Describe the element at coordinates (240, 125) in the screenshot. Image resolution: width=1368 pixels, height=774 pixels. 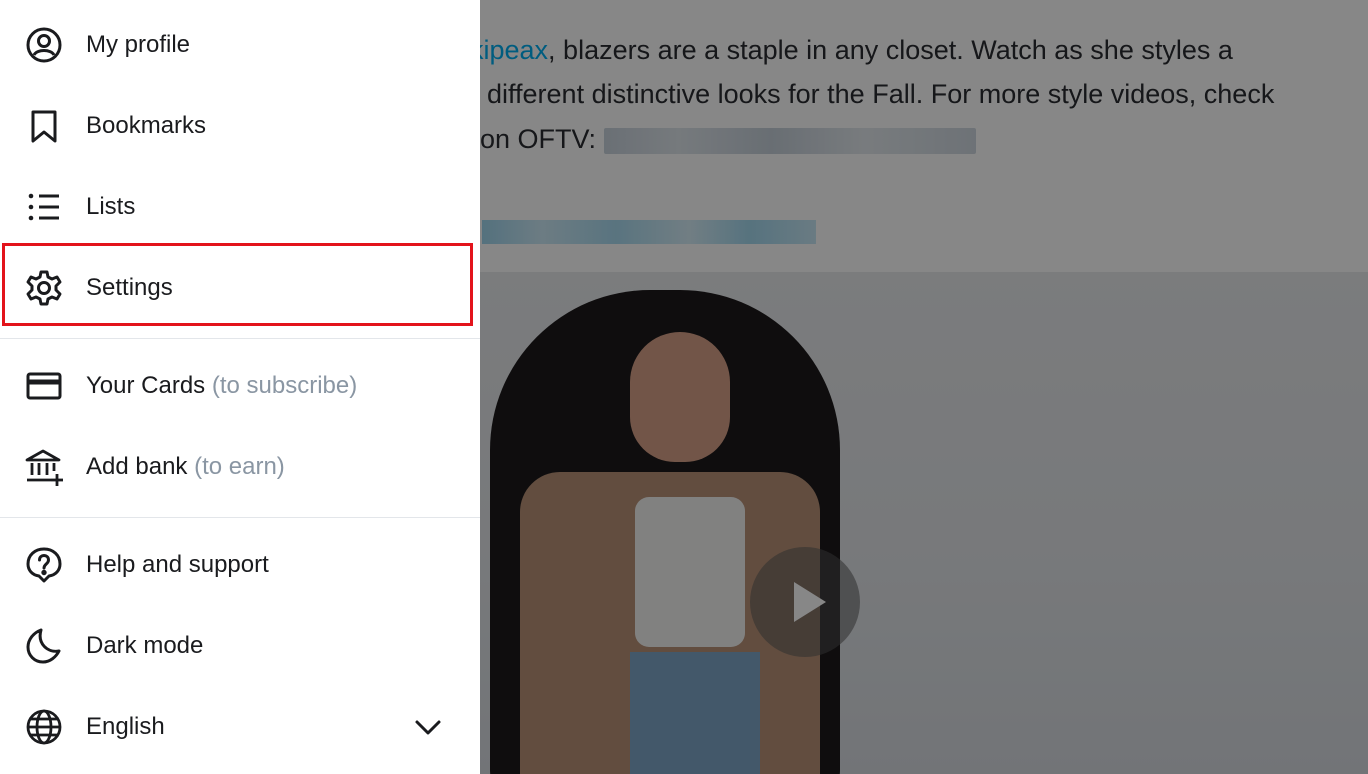
I see `menu-item-bookmarks: Bookmarks` at that location.